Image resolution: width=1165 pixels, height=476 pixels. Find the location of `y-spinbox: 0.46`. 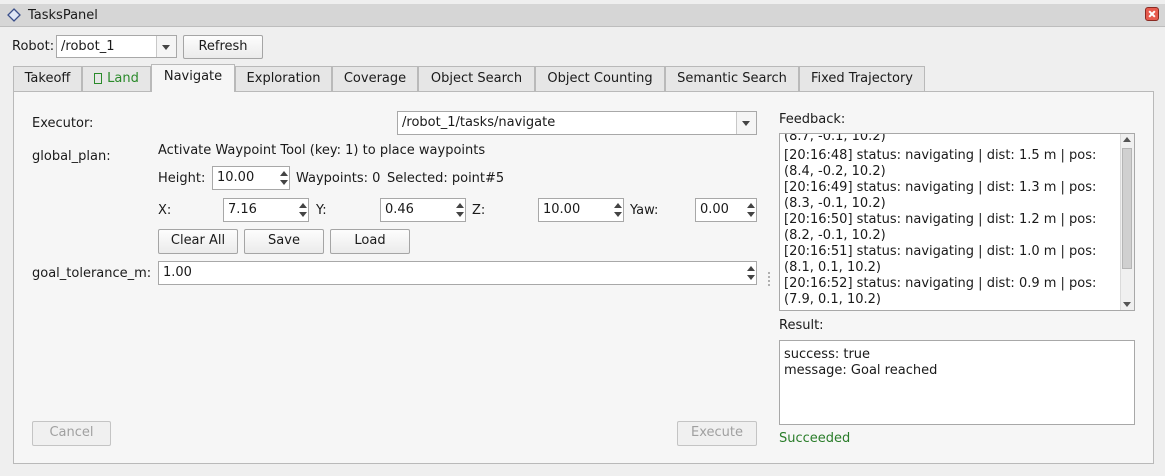

y-spinbox: 0.46 is located at coordinates (423, 210).